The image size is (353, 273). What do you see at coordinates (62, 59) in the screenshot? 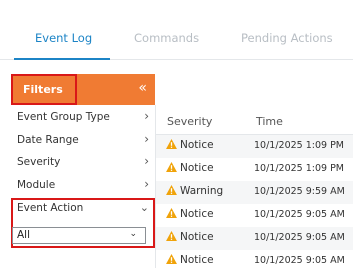
I see `active-tab-indicator` at bounding box center [62, 59].